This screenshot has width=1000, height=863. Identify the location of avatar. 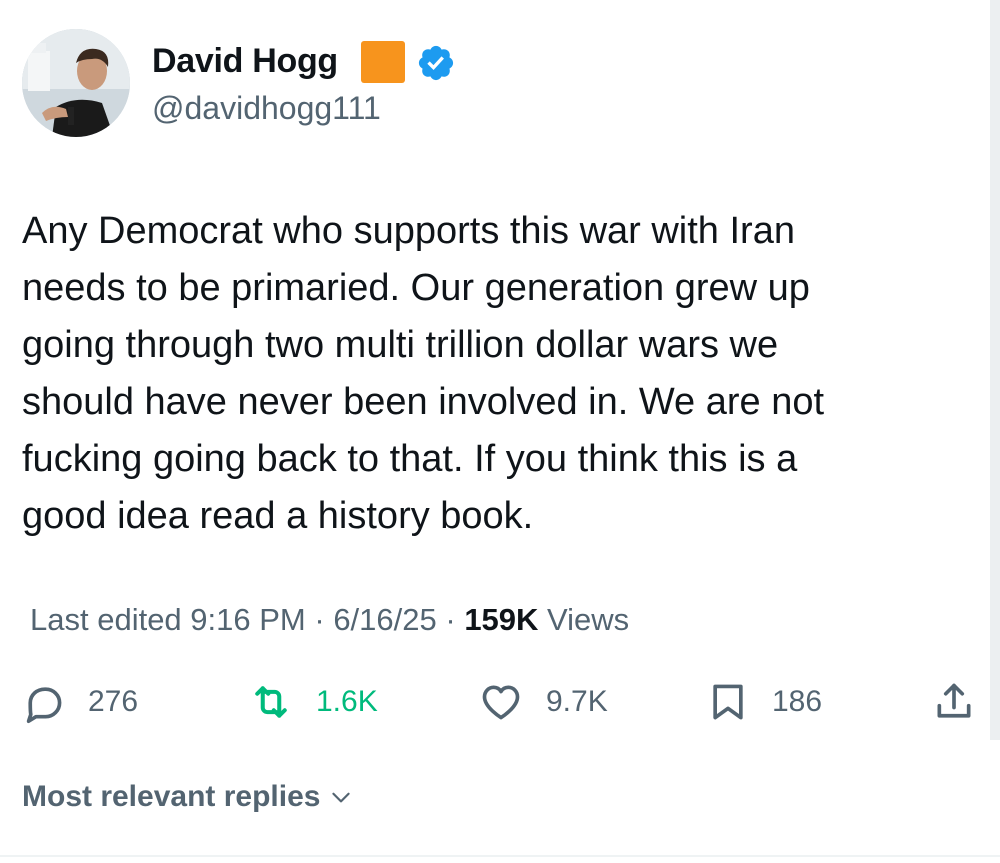
(76, 83).